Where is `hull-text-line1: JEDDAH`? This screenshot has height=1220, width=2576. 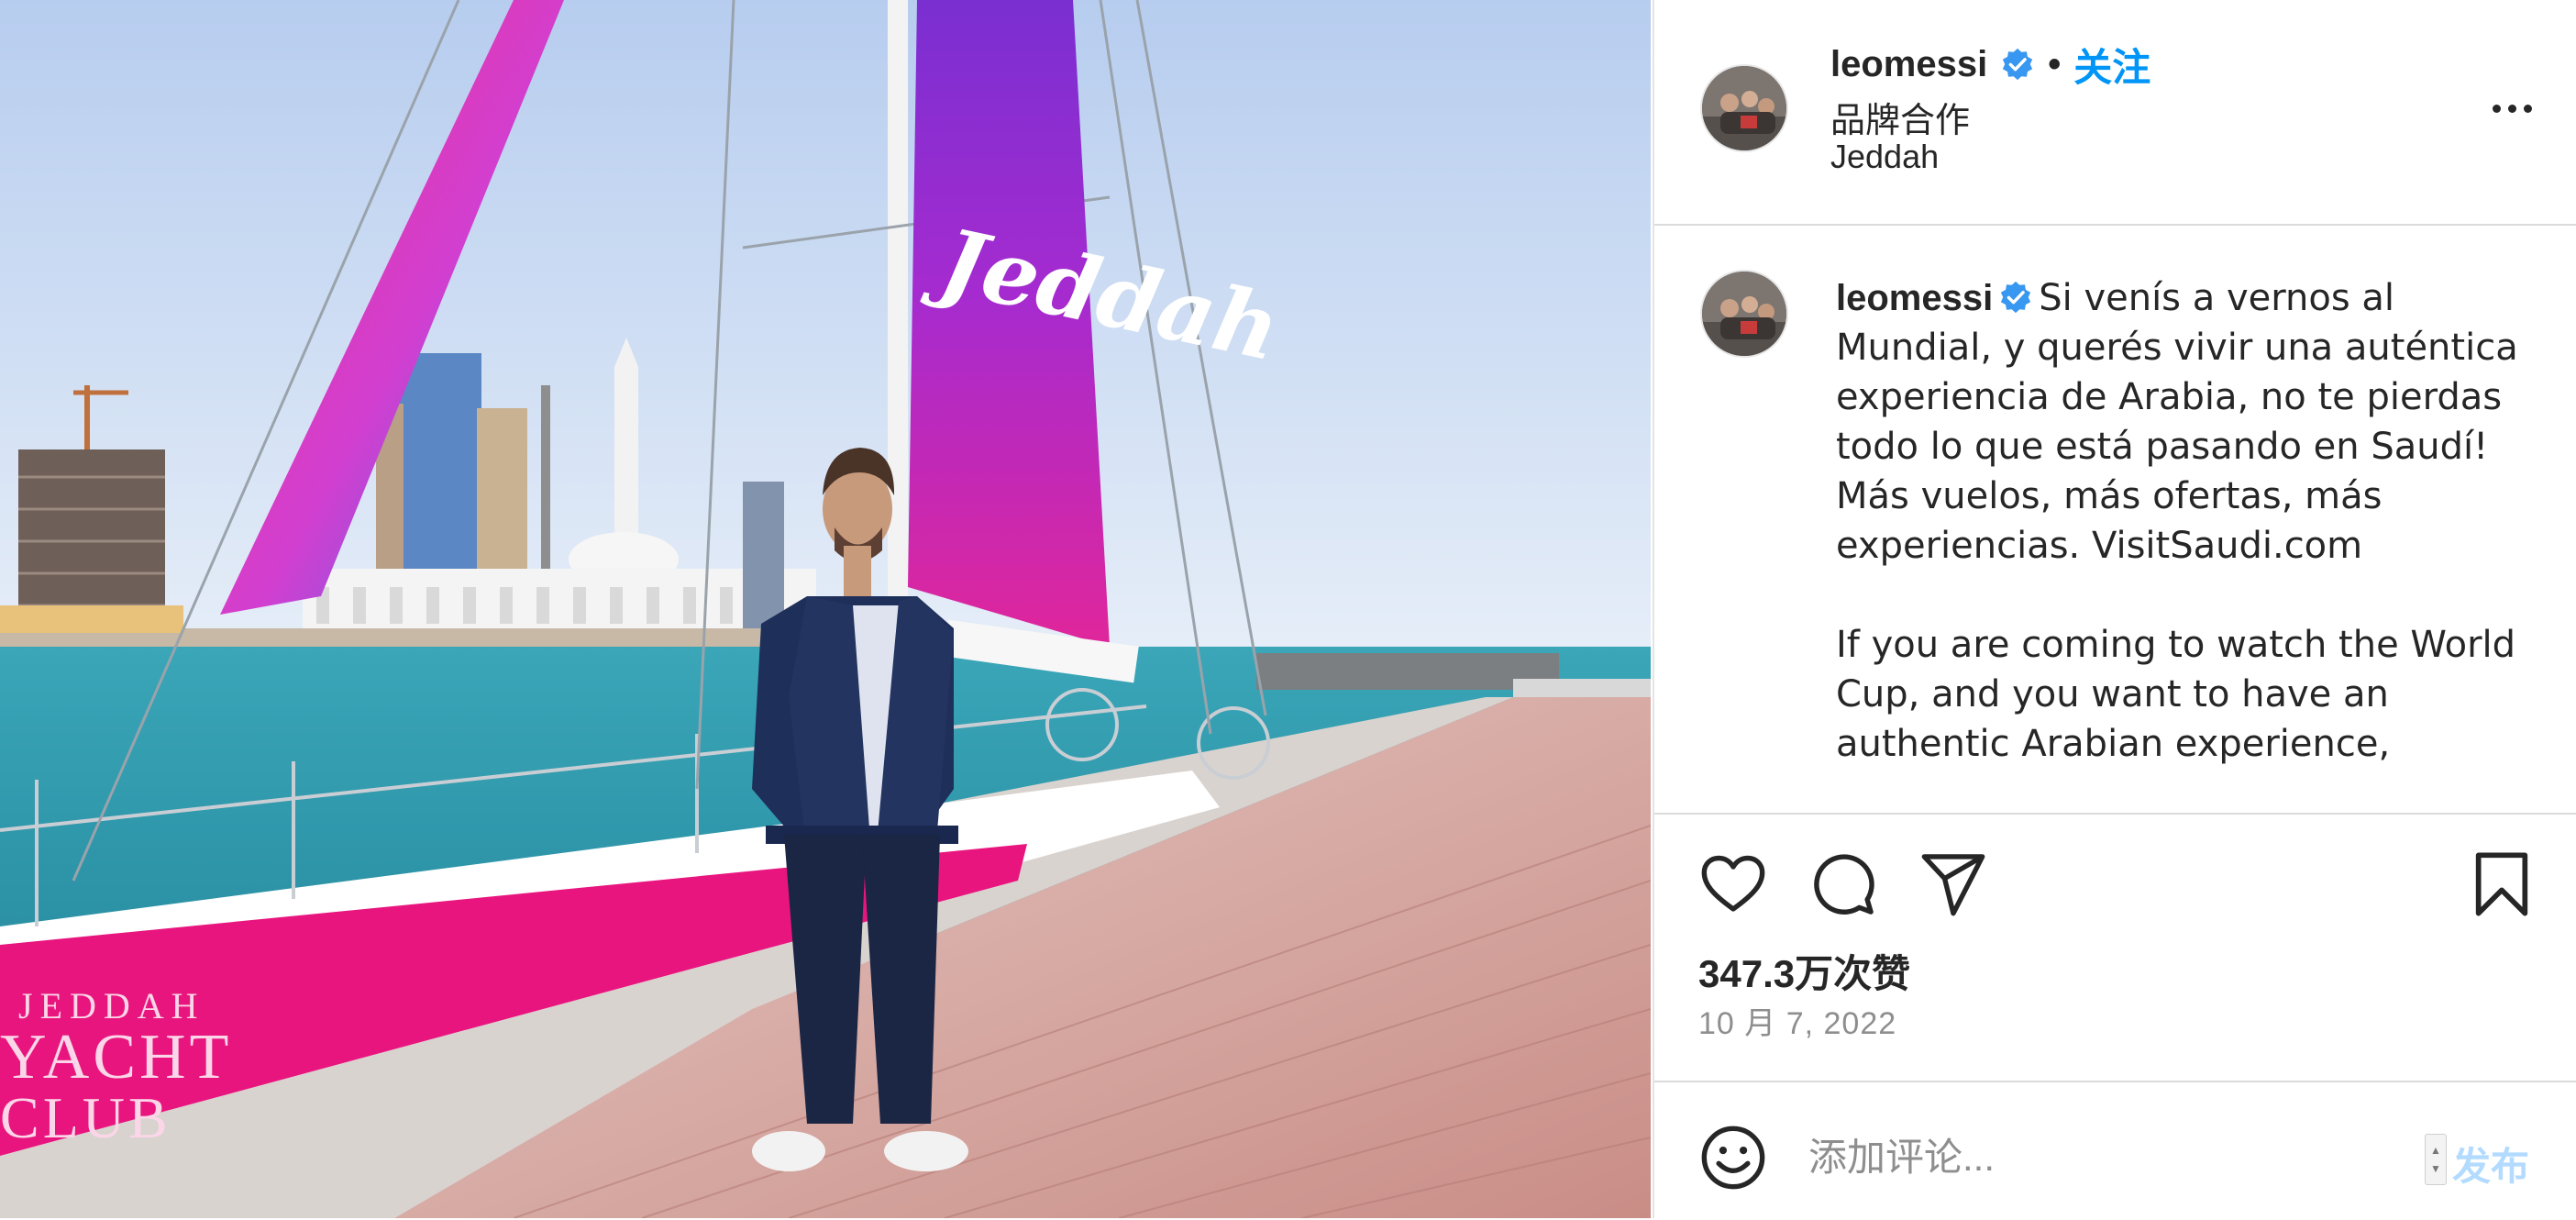 hull-text-line1: JEDDAH is located at coordinates (111, 1005).